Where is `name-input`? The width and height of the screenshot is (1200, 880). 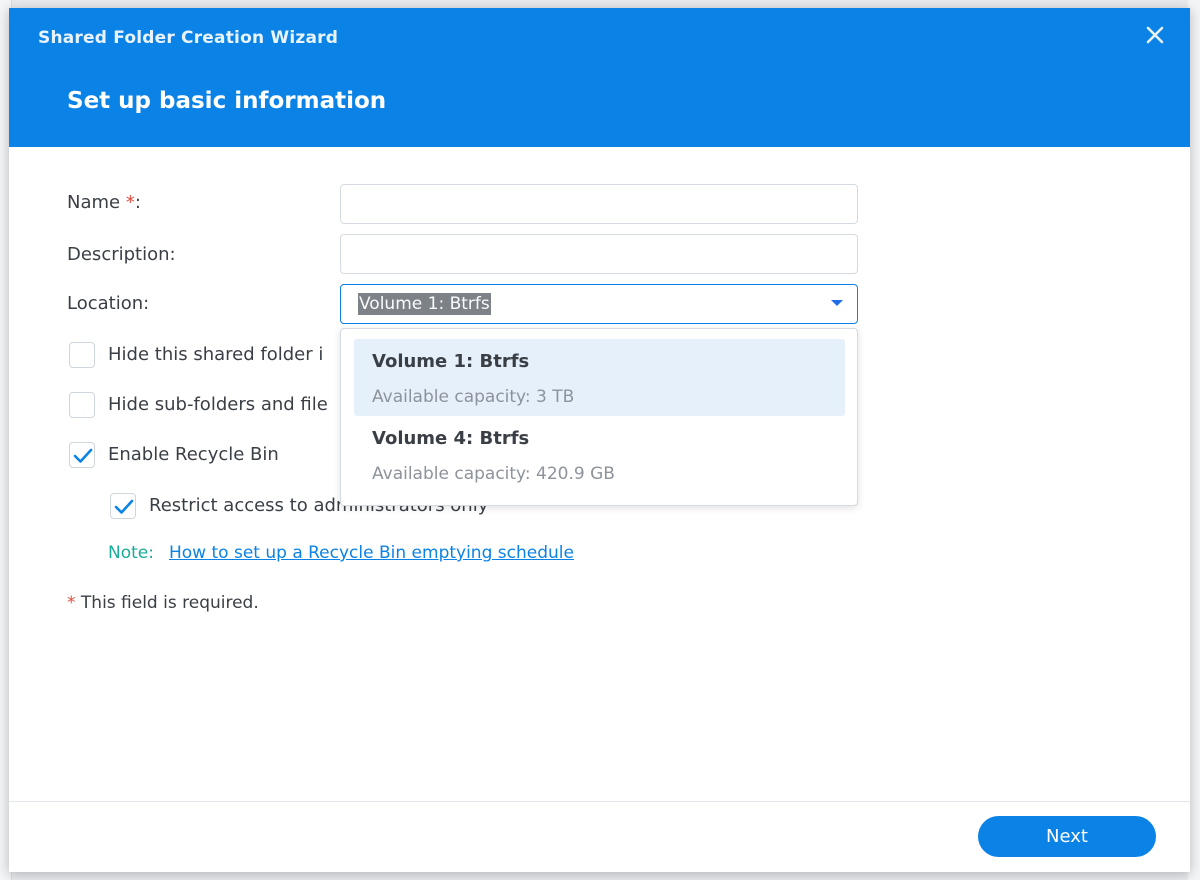
name-input is located at coordinates (599, 204).